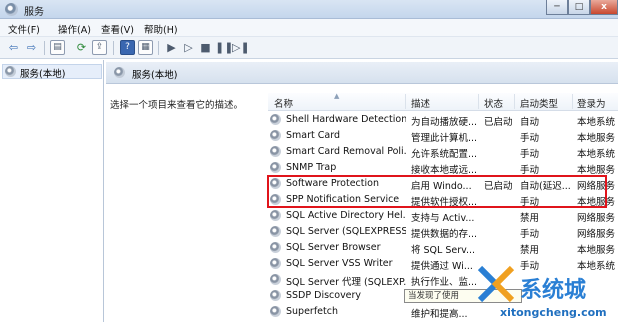  What do you see at coordinates (127, 47) in the screenshot?
I see `help-icon: ?` at bounding box center [127, 47].